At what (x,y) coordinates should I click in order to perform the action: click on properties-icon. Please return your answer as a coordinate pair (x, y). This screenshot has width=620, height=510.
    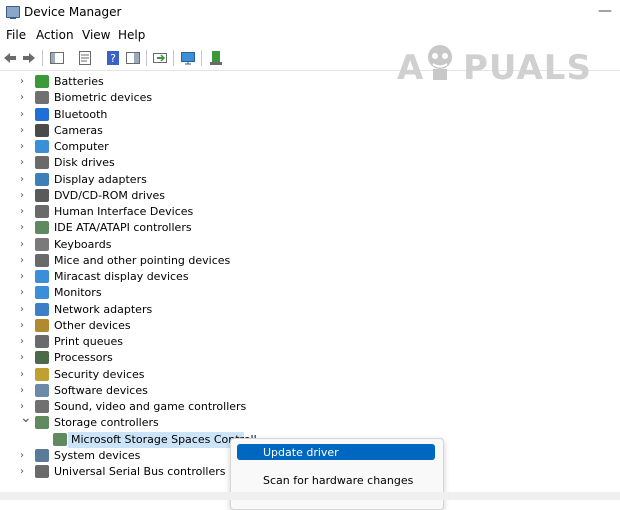
    Looking at the image, I should click on (85, 58).